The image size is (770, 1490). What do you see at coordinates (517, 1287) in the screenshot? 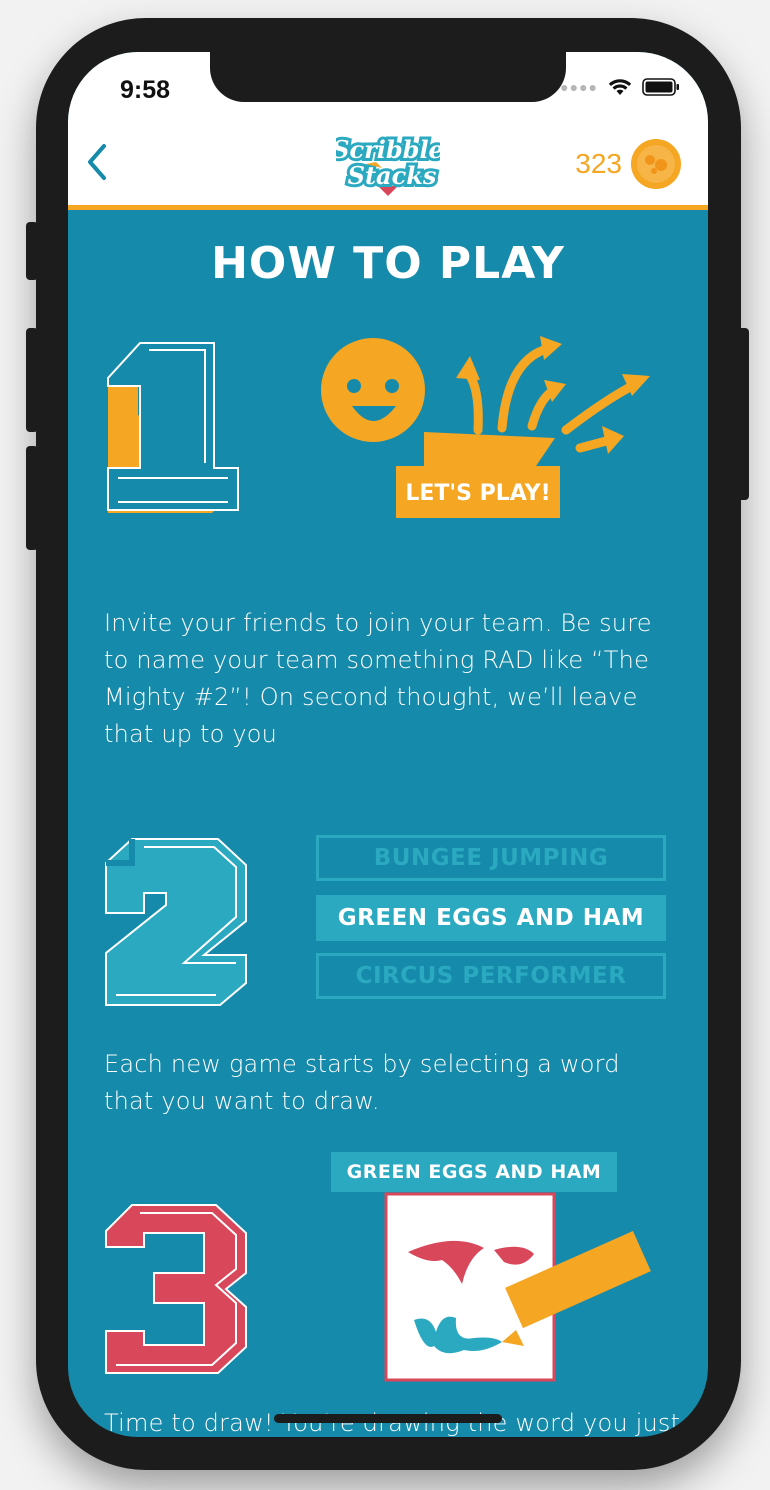
I see `step-3-drawing-illustration` at bounding box center [517, 1287].